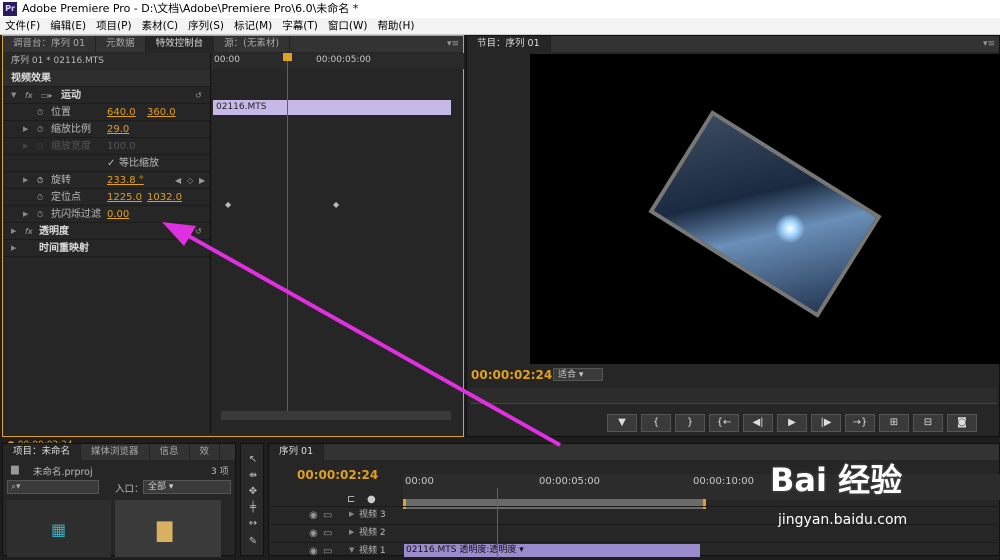 This screenshot has width=1000, height=560. I want to click on stopwatch-active-icon: ⏱, so click(40, 180).